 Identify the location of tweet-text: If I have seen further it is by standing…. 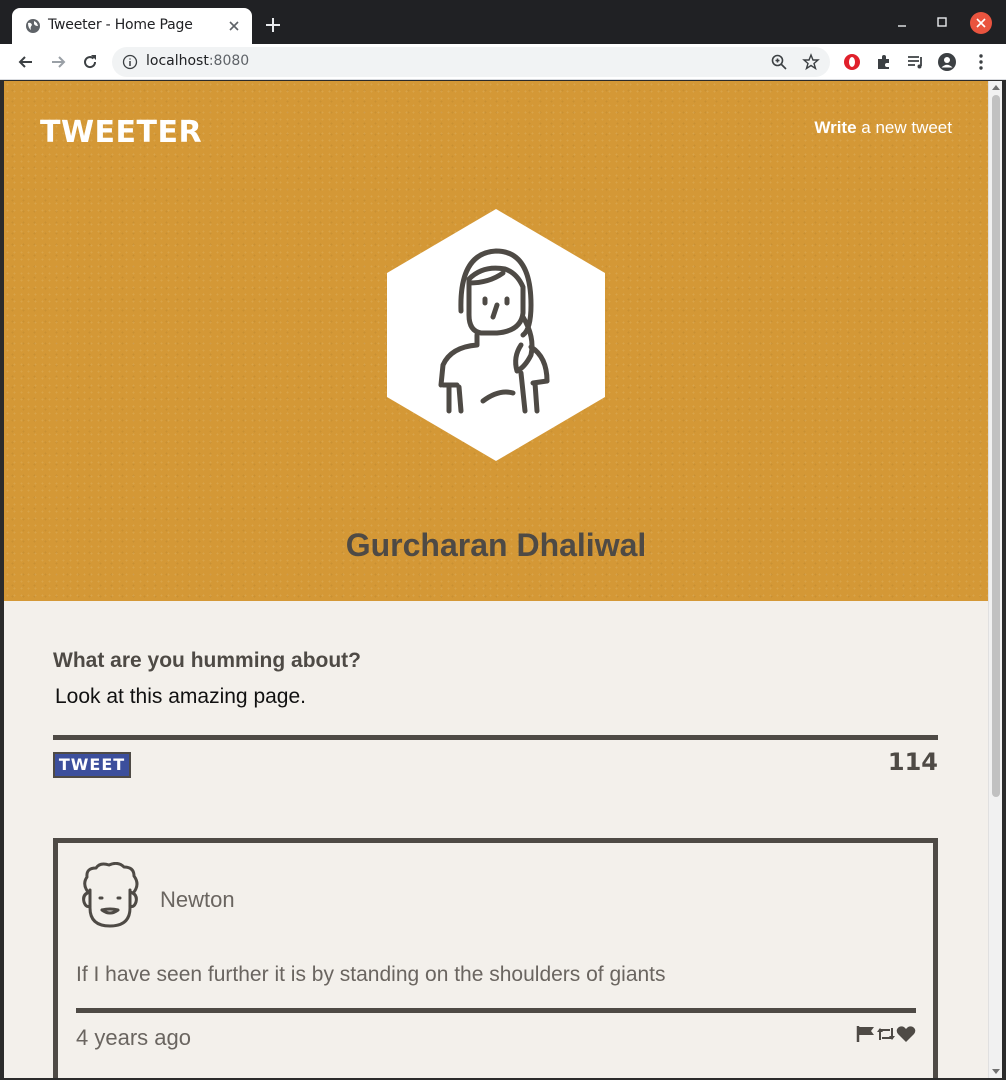
(371, 974).